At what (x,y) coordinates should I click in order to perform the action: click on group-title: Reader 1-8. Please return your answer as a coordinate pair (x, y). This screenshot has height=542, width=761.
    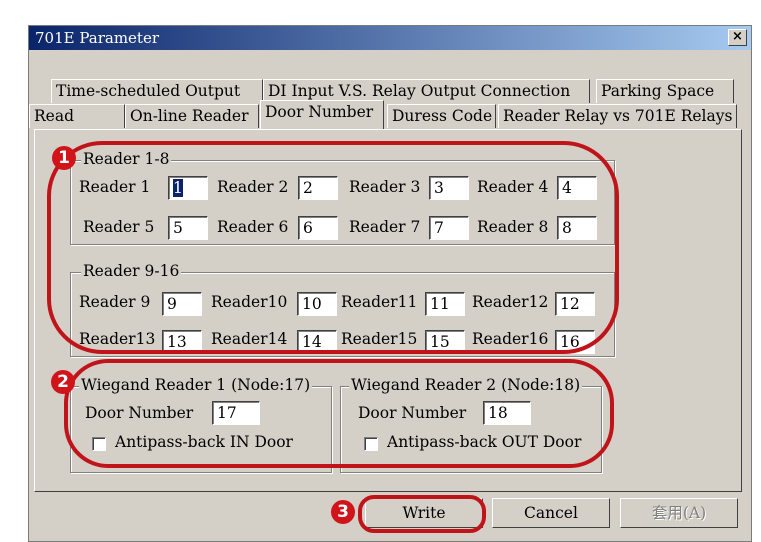
    Looking at the image, I should click on (126, 159).